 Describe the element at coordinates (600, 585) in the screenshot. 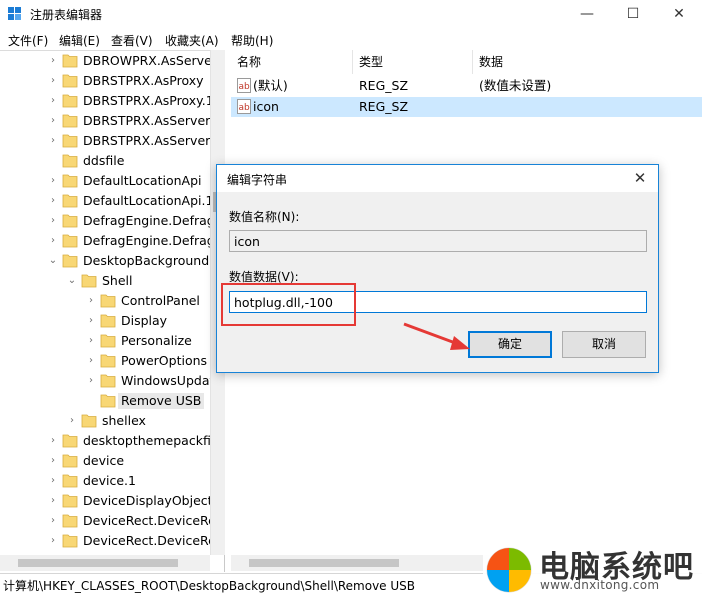

I see `watermark-url: www.dnxitong.com` at that location.